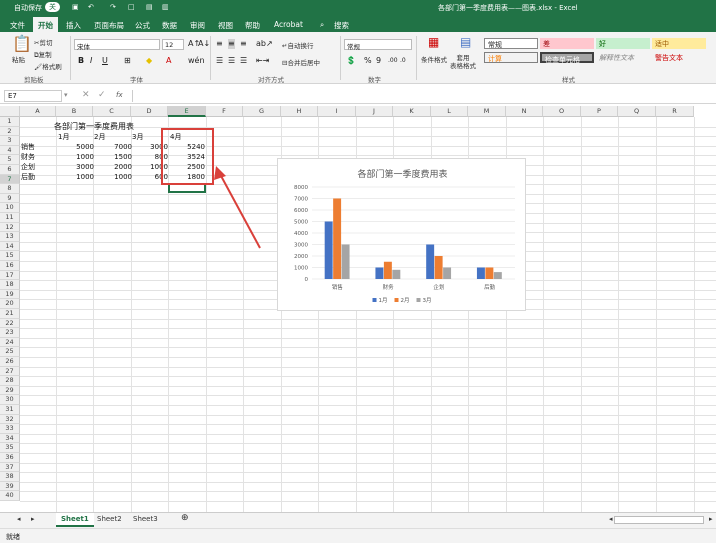 This screenshot has height=543, width=716. Describe the element at coordinates (19, 520) in the screenshot. I see `prev-sheet-icon: ◂` at that location.